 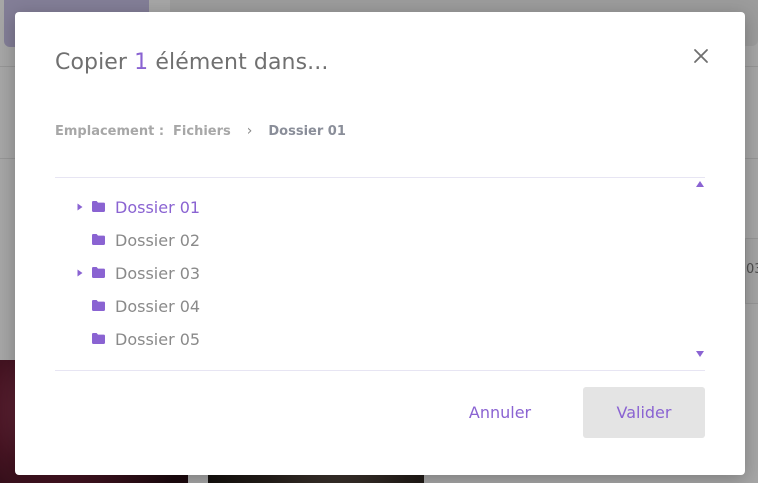 What do you see at coordinates (500, 412) in the screenshot?
I see `cancel-button: Annuler` at bounding box center [500, 412].